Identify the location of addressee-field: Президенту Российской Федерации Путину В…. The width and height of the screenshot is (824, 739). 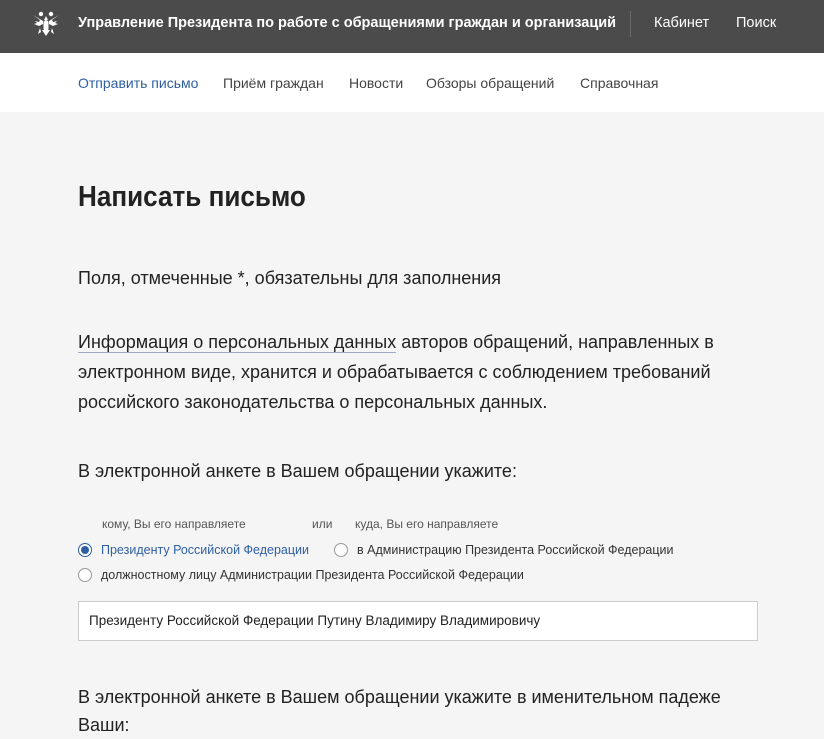
(418, 621).